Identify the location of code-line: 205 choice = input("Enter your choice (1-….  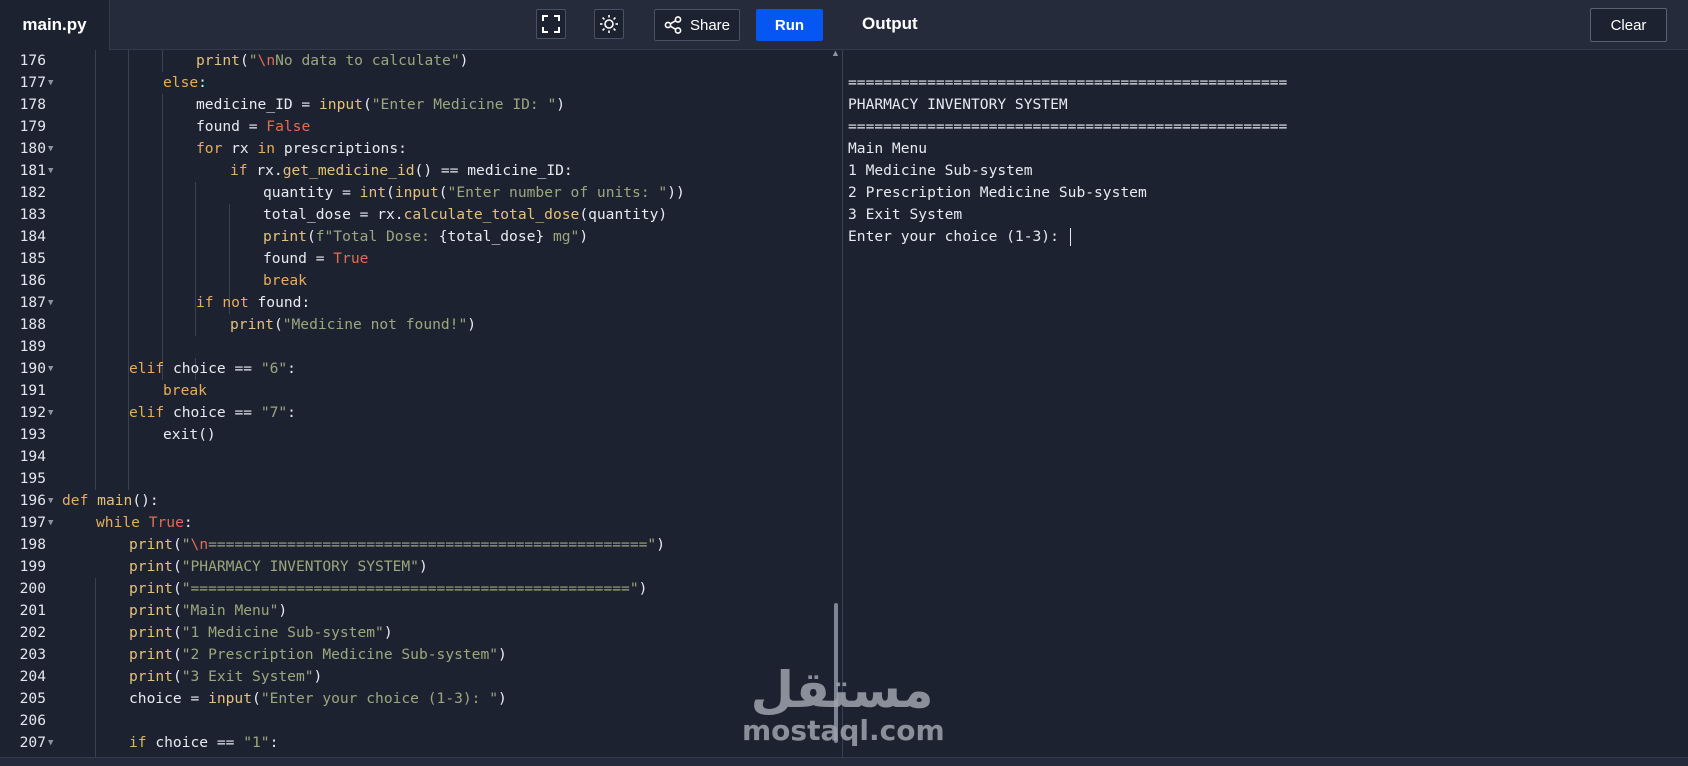
(263, 698).